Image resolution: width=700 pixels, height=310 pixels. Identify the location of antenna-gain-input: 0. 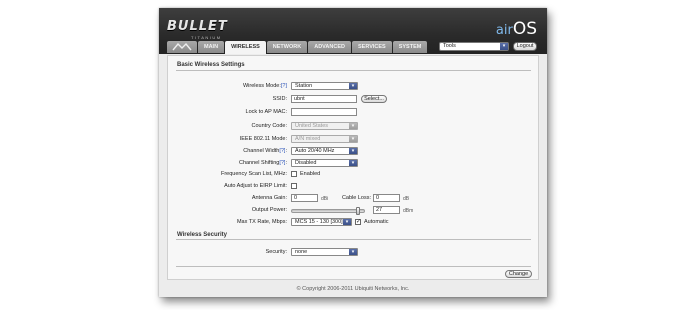
(304, 198).